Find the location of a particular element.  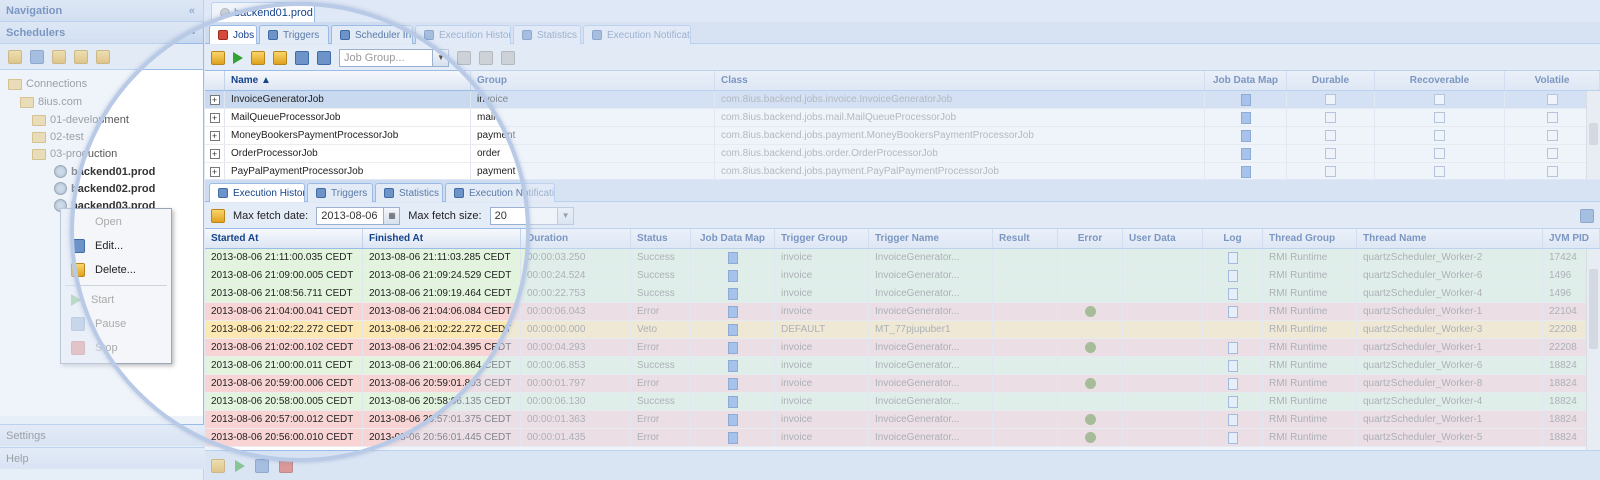

column-header: Log is located at coordinates (1233, 238).